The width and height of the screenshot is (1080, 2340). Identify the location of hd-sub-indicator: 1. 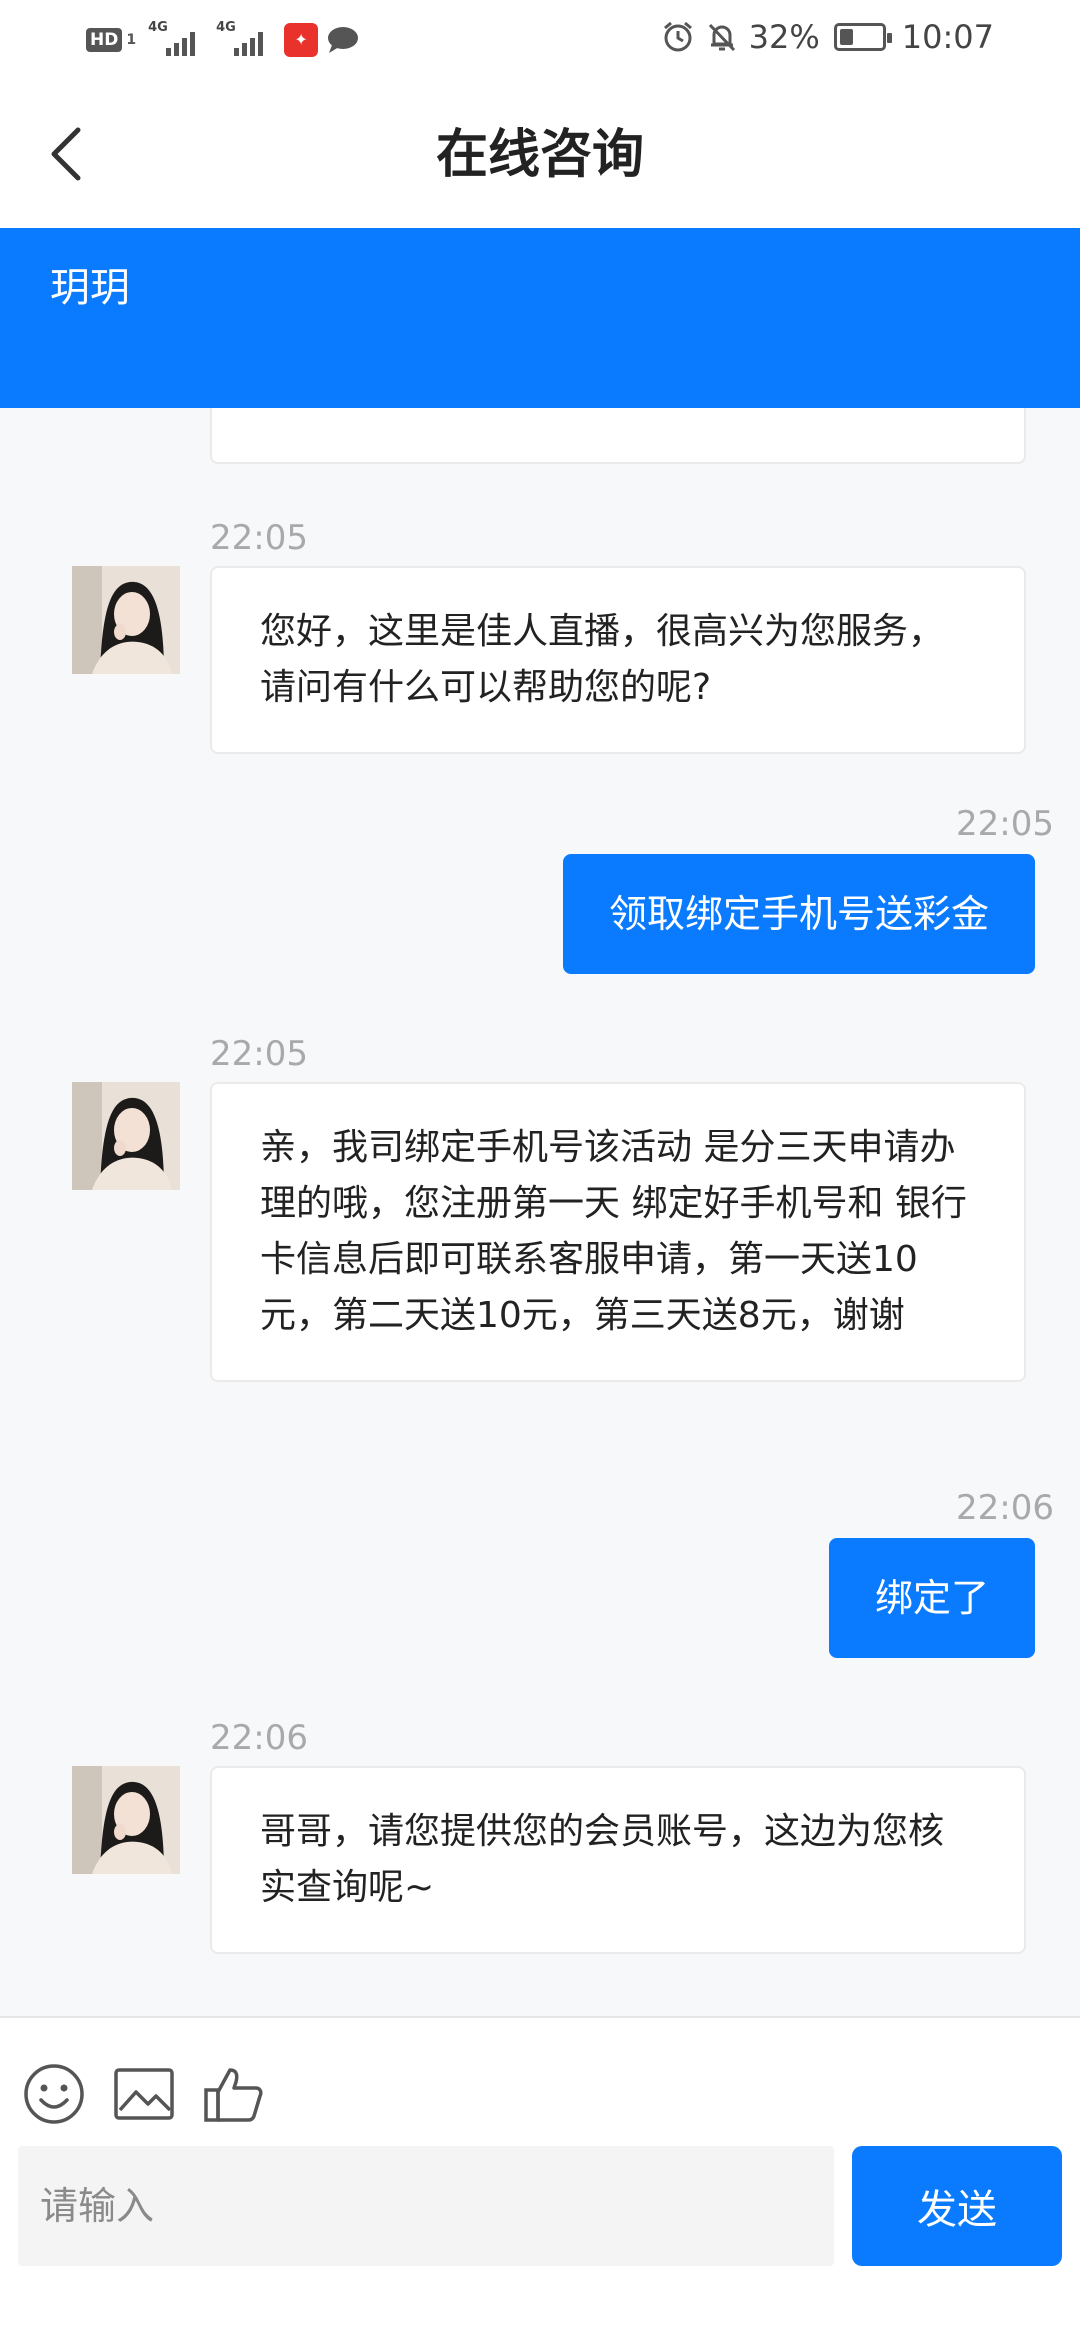
(131, 40).